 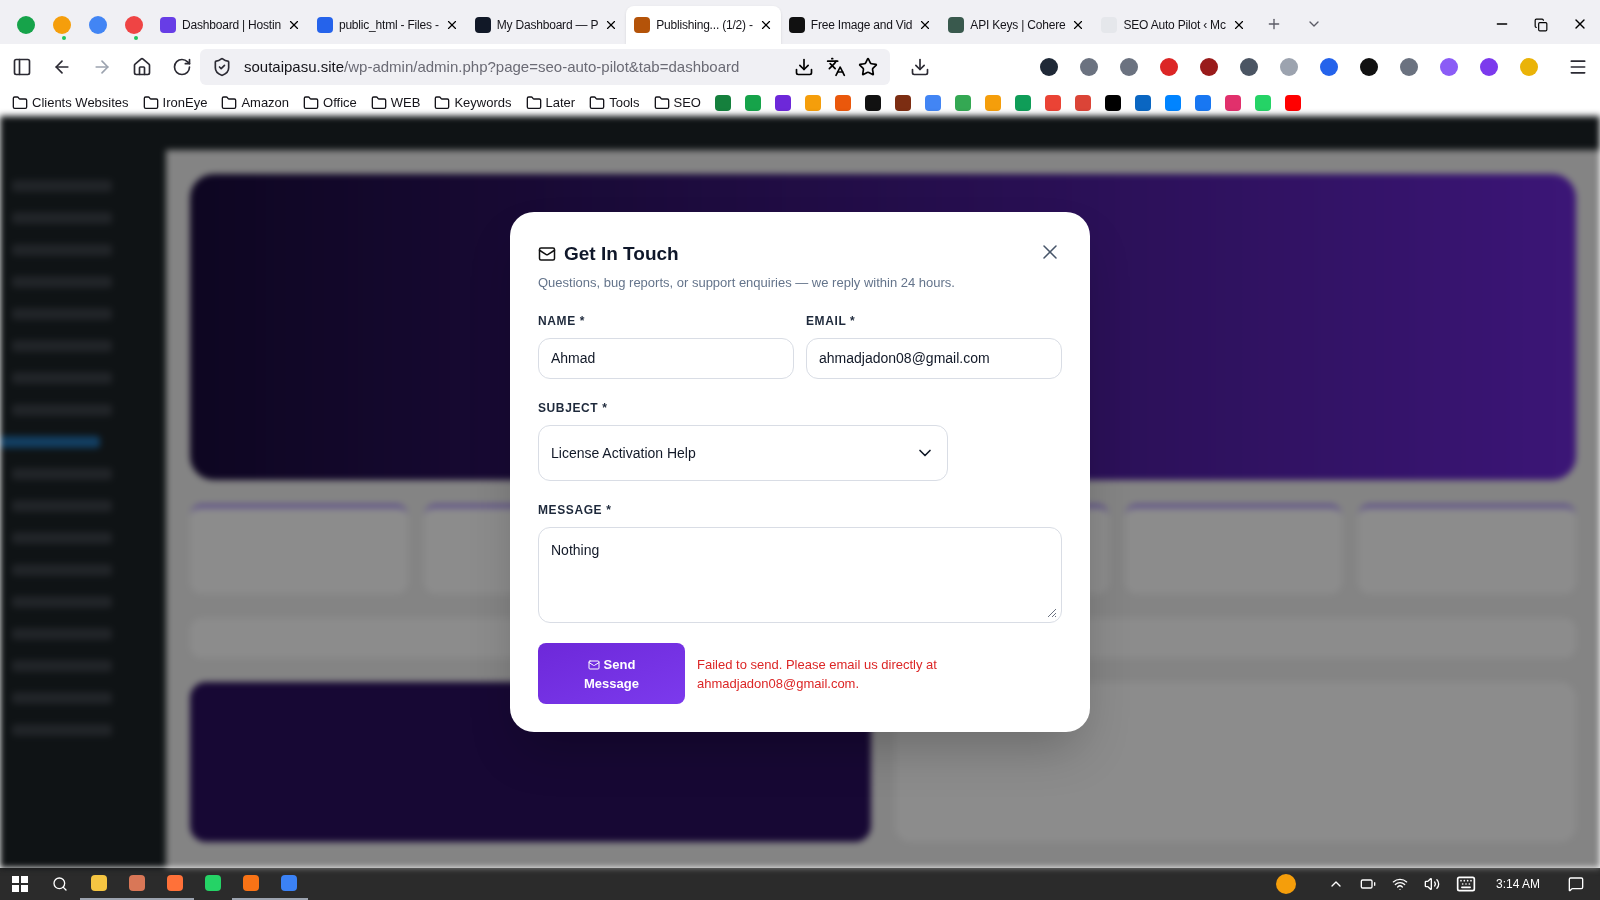 What do you see at coordinates (265, 103) in the screenshot?
I see `bookmark-label: Amazon` at bounding box center [265, 103].